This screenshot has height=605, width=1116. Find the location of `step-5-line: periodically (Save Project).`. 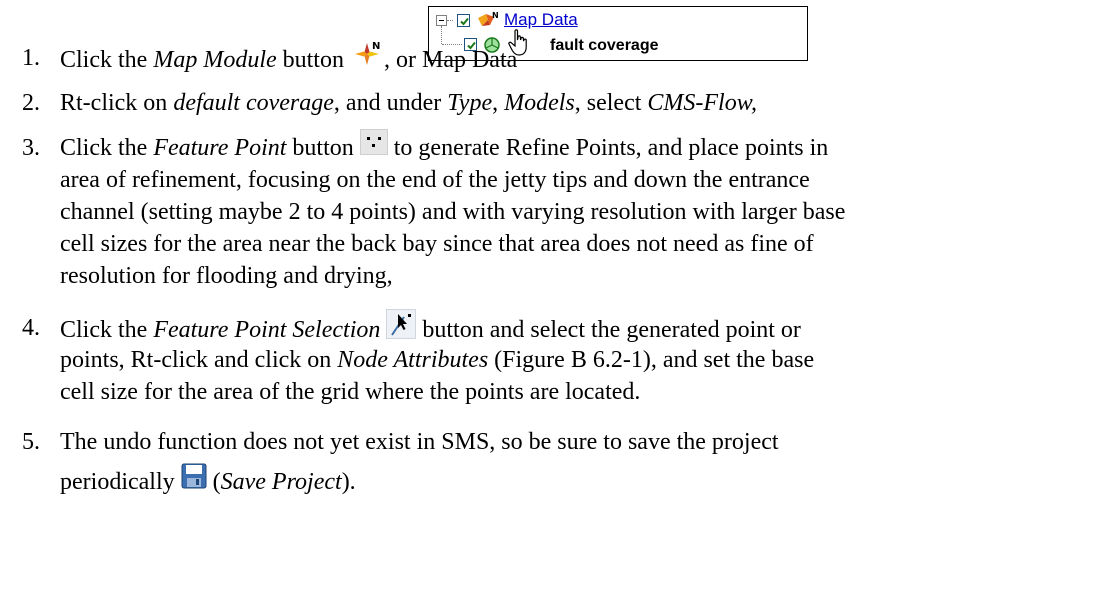

step-5-line: periodically (Save Project). is located at coordinates (208, 482).